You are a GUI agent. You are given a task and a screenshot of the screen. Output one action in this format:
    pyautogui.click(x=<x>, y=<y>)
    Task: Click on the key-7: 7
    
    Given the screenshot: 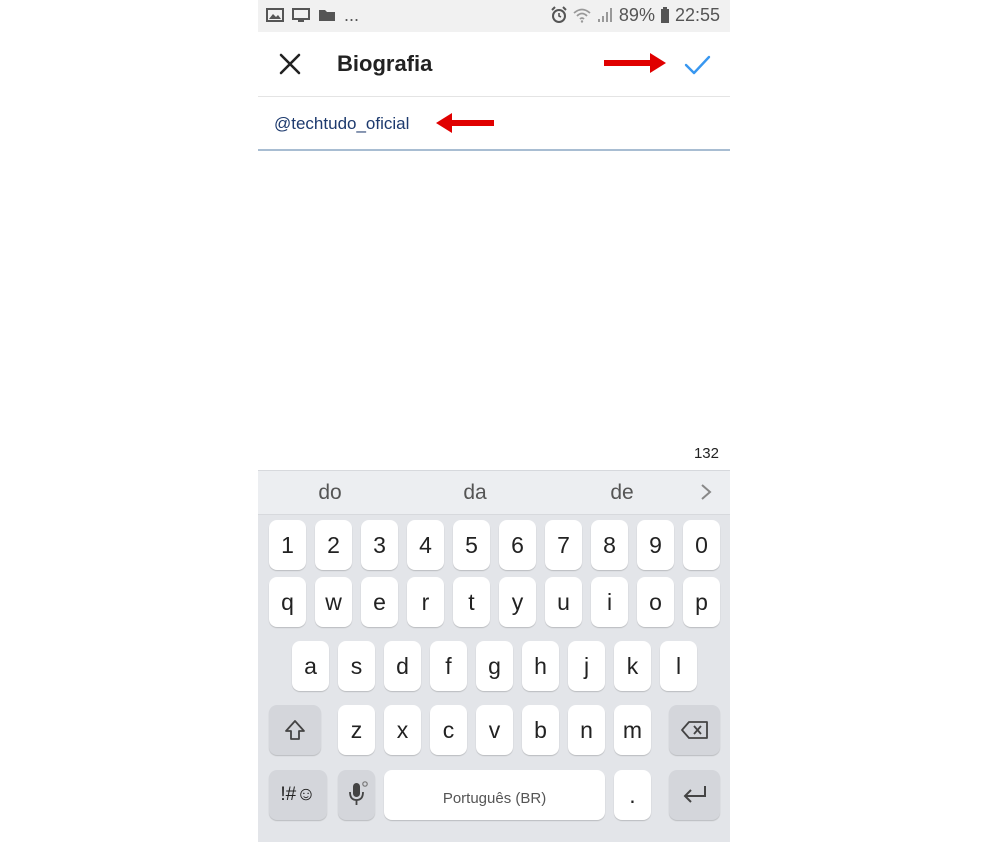 What is the action you would take?
    pyautogui.click(x=563, y=545)
    